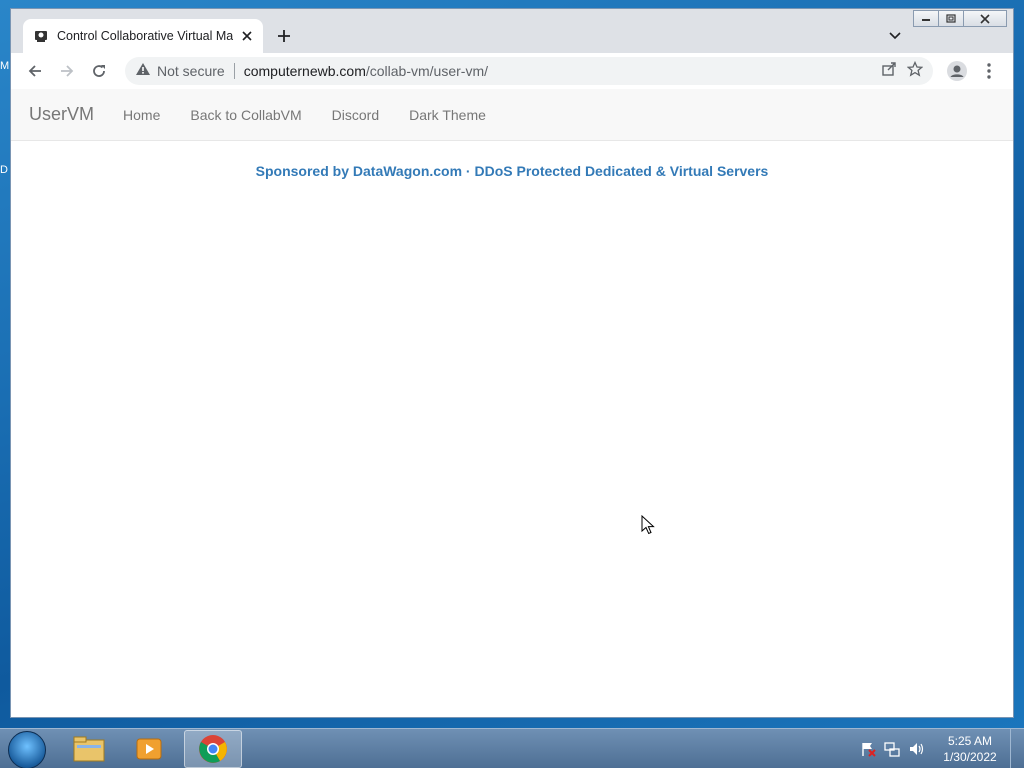 This screenshot has width=1024, height=768. Describe the element at coordinates (149, 749) in the screenshot. I see `media-player-icon` at that location.